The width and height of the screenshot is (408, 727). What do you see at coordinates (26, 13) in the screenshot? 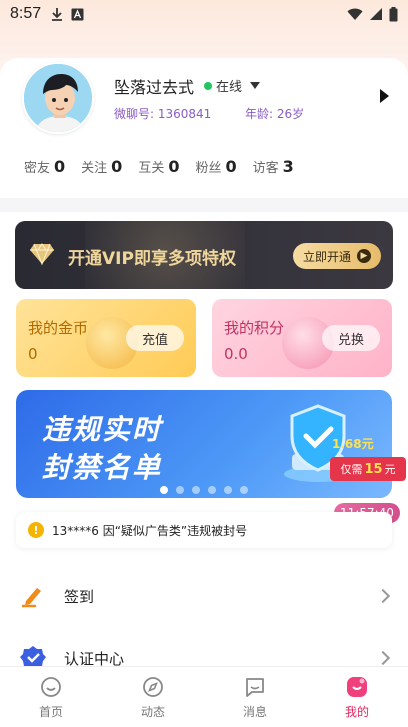
I see `status-time: 8:57` at bounding box center [26, 13].